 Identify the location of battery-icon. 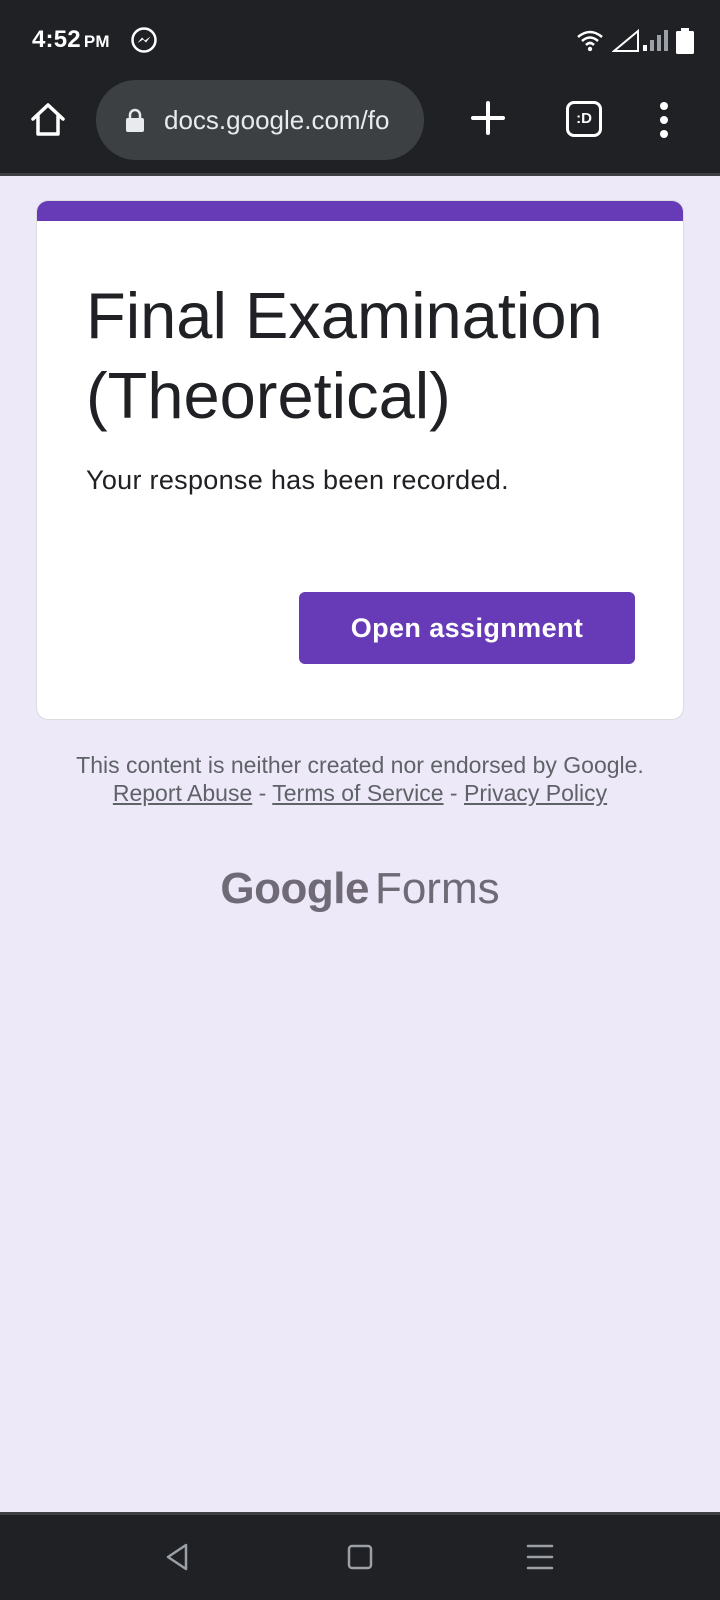
(685, 41).